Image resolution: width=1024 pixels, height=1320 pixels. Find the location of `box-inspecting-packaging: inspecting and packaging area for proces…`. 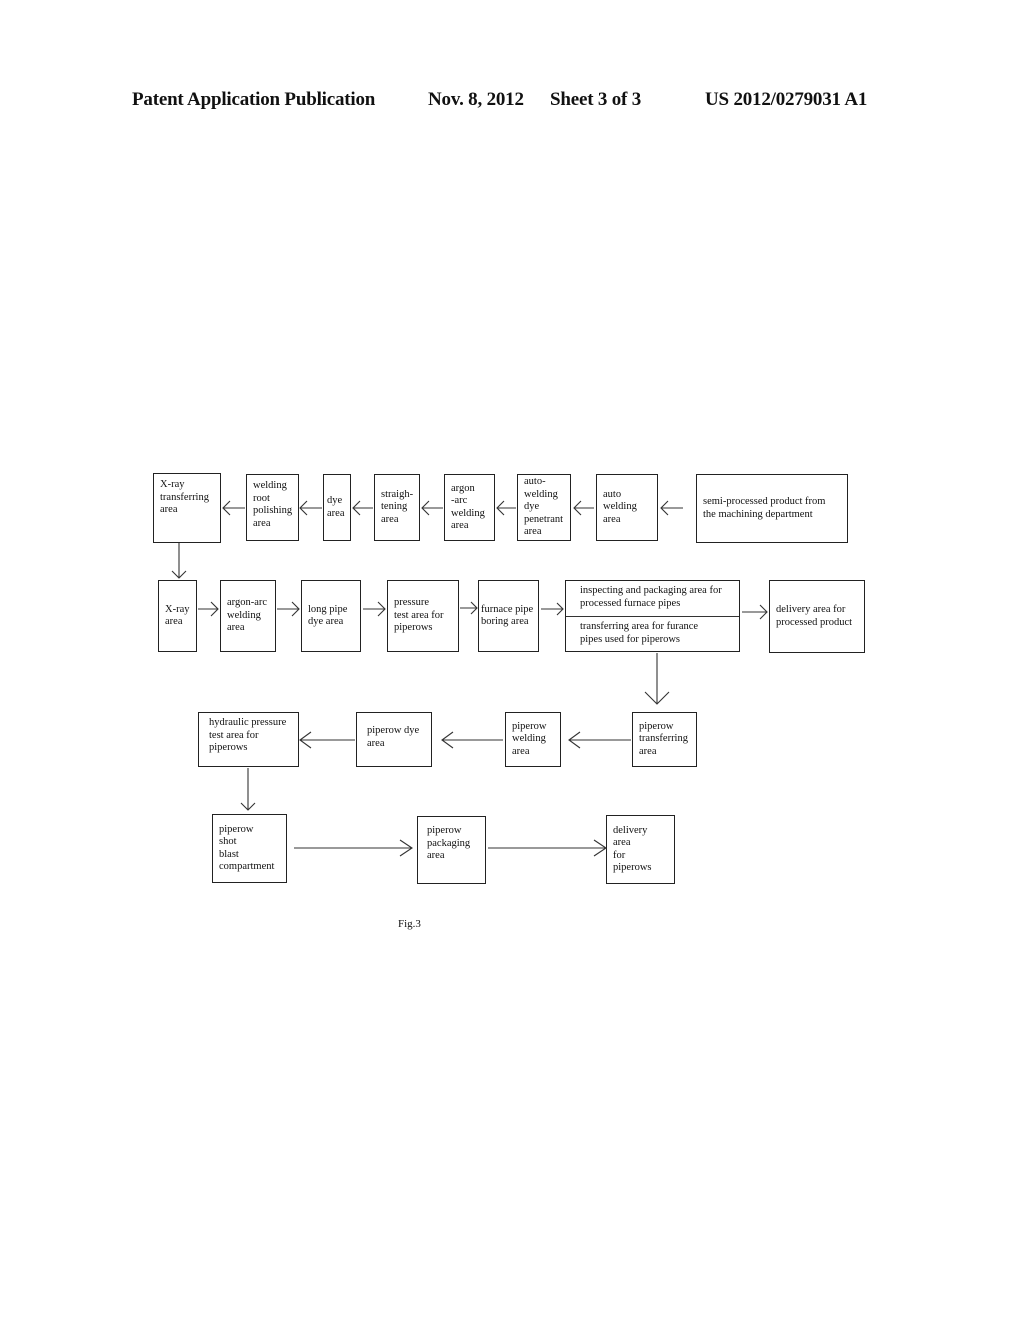

box-inspecting-packaging: inspecting and packaging area for proces… is located at coordinates (652, 599).